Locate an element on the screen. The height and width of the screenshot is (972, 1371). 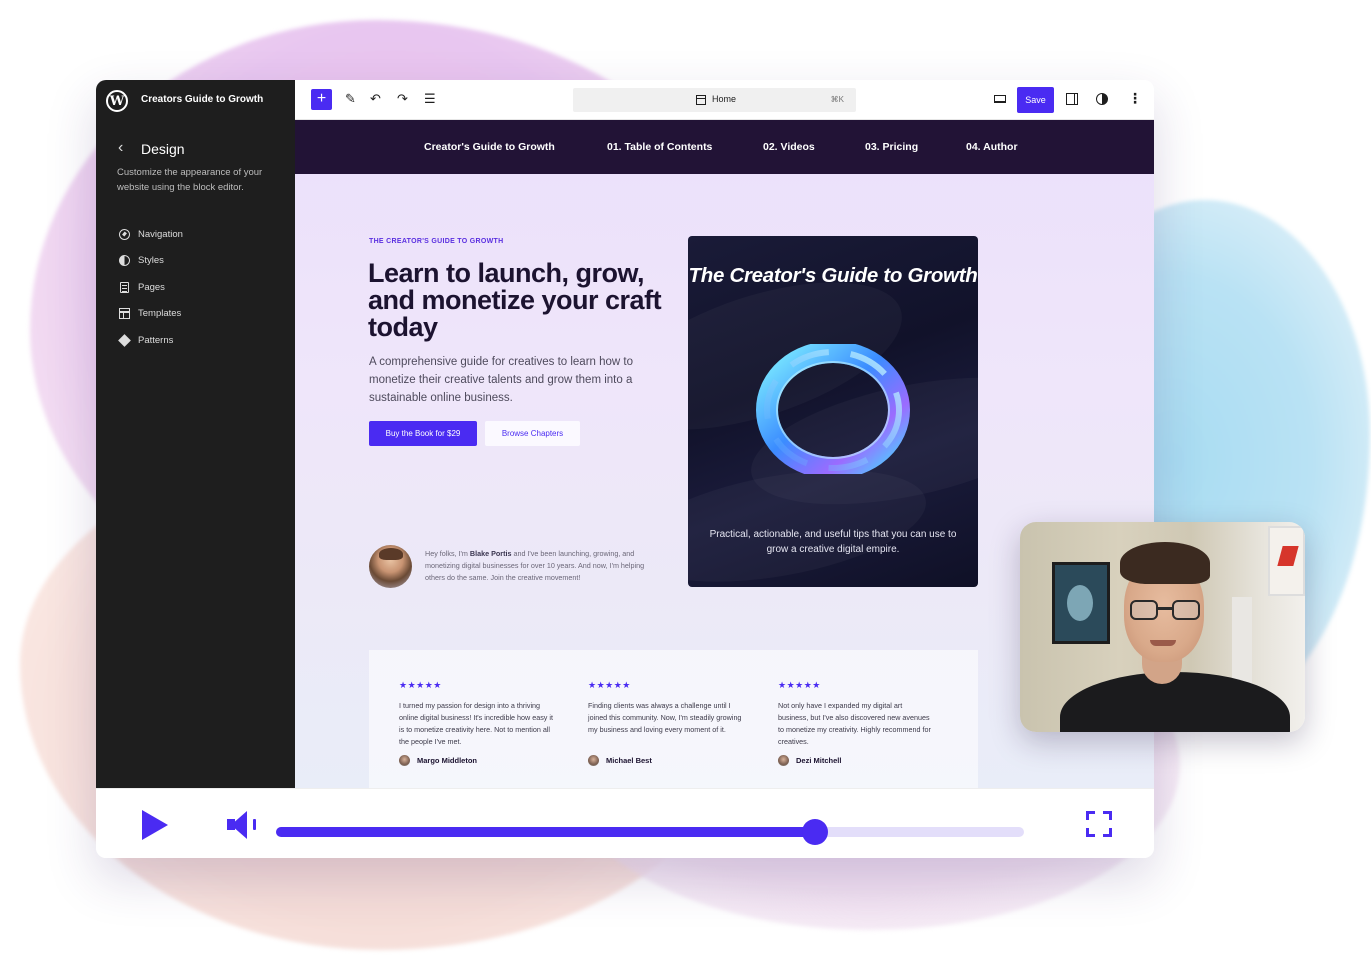
nav-link-author: 04. Author is located at coordinates (992, 147).